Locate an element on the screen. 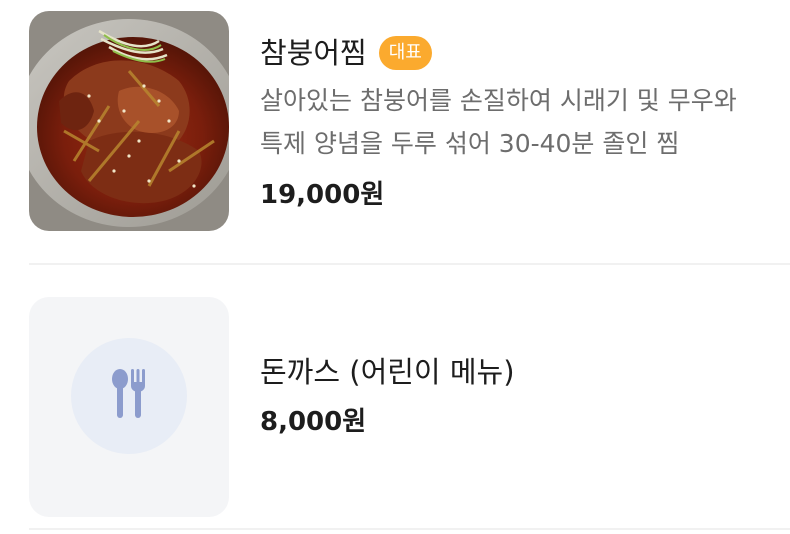 The height and width of the screenshot is (534, 790). spoon-fork-icon is located at coordinates (128, 393).